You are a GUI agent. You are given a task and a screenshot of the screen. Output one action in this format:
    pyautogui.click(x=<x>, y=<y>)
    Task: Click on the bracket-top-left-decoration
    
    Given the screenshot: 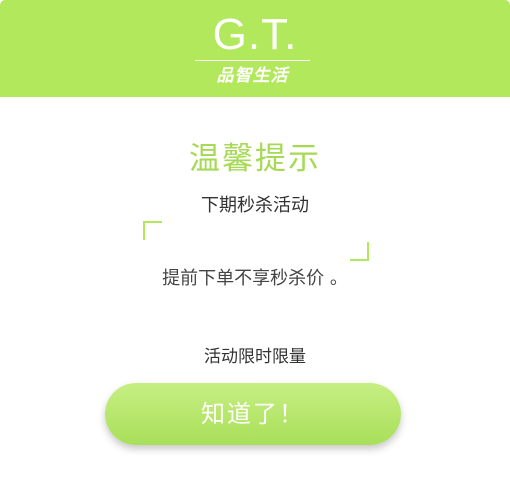 What is the action you would take?
    pyautogui.click(x=152, y=230)
    